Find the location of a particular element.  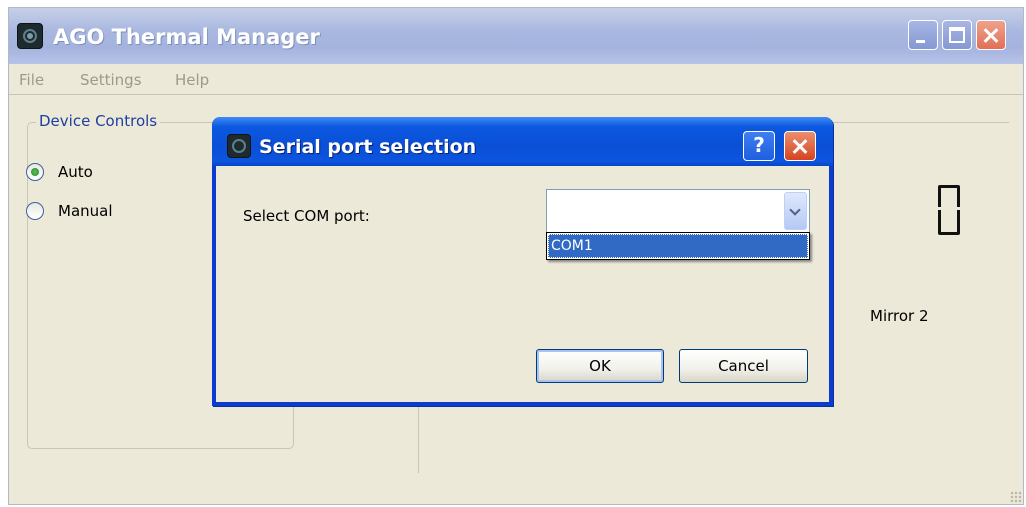

dialog-title: Serial port selection is located at coordinates (368, 147).